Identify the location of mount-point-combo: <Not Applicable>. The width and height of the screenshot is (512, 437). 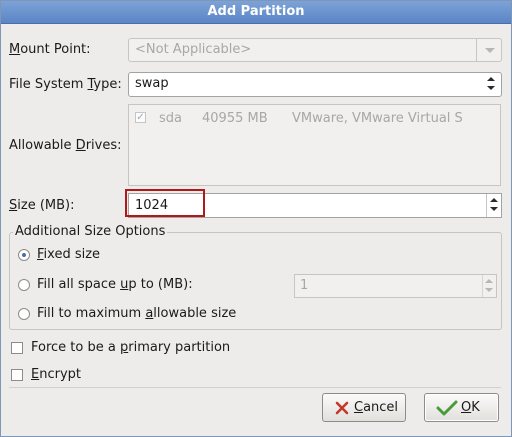
(315, 50).